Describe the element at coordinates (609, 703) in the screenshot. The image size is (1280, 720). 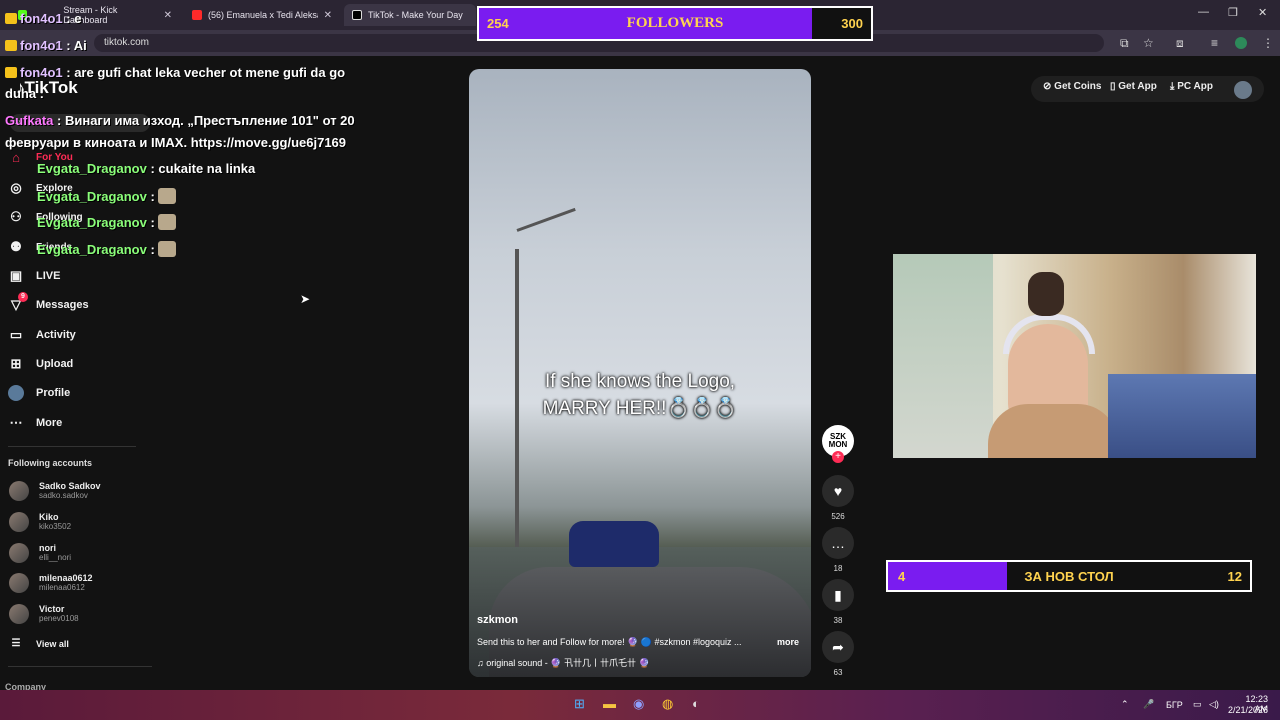
I see `file-explorer-icon: ▬` at that location.